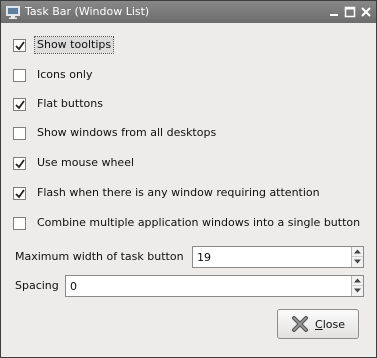  I want to click on option-flat-buttons: Flat buttons, so click(59, 104).